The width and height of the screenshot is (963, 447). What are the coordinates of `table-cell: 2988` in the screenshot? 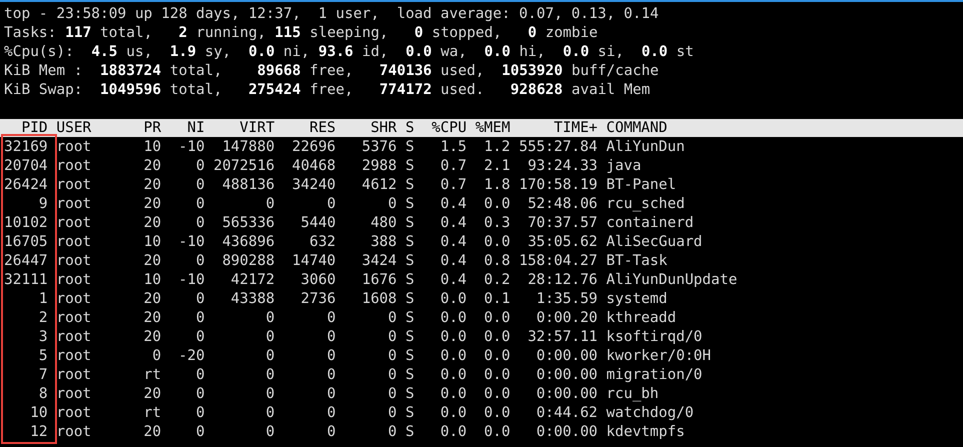 It's located at (379, 166).